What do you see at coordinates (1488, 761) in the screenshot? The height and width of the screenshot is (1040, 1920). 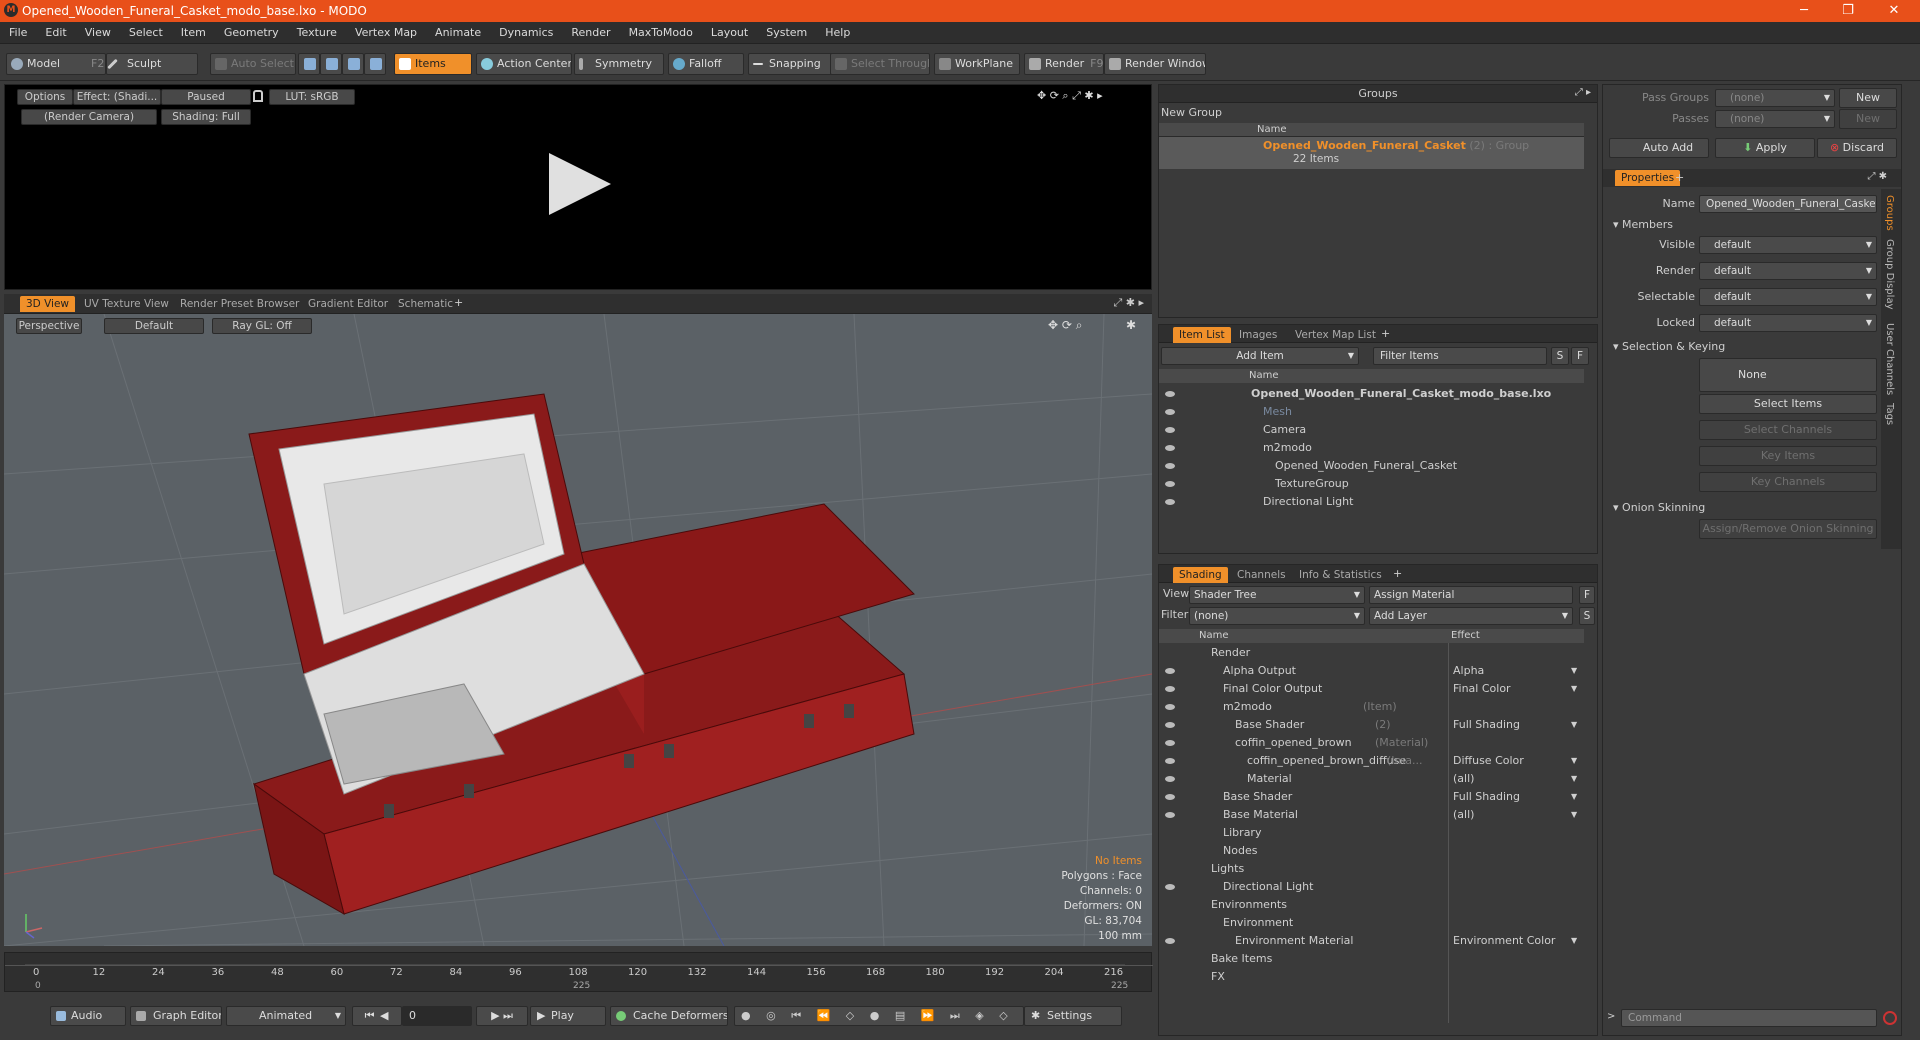 I see `shader-item-effect: Diffuse Color` at bounding box center [1488, 761].